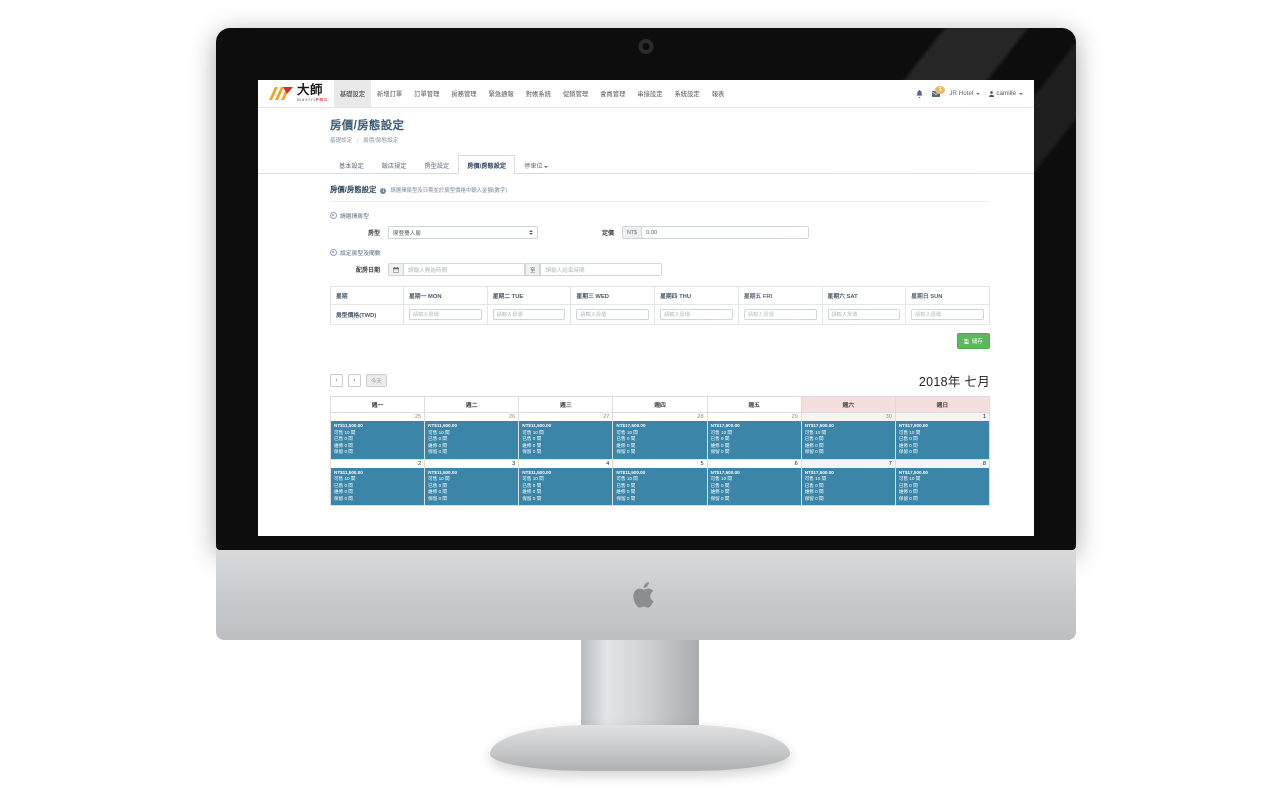 The height and width of the screenshot is (800, 1280). I want to click on user-icon, so click(992, 93).